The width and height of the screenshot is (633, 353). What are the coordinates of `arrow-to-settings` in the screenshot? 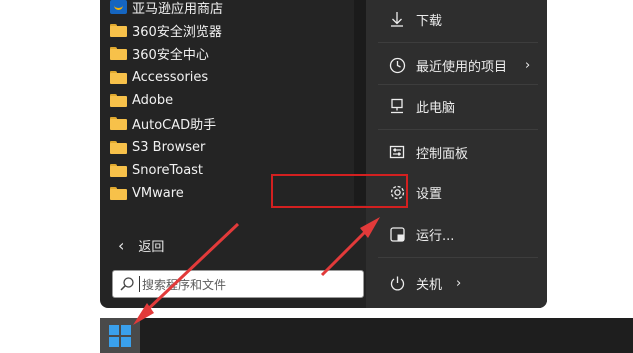 It's located at (345, 251).